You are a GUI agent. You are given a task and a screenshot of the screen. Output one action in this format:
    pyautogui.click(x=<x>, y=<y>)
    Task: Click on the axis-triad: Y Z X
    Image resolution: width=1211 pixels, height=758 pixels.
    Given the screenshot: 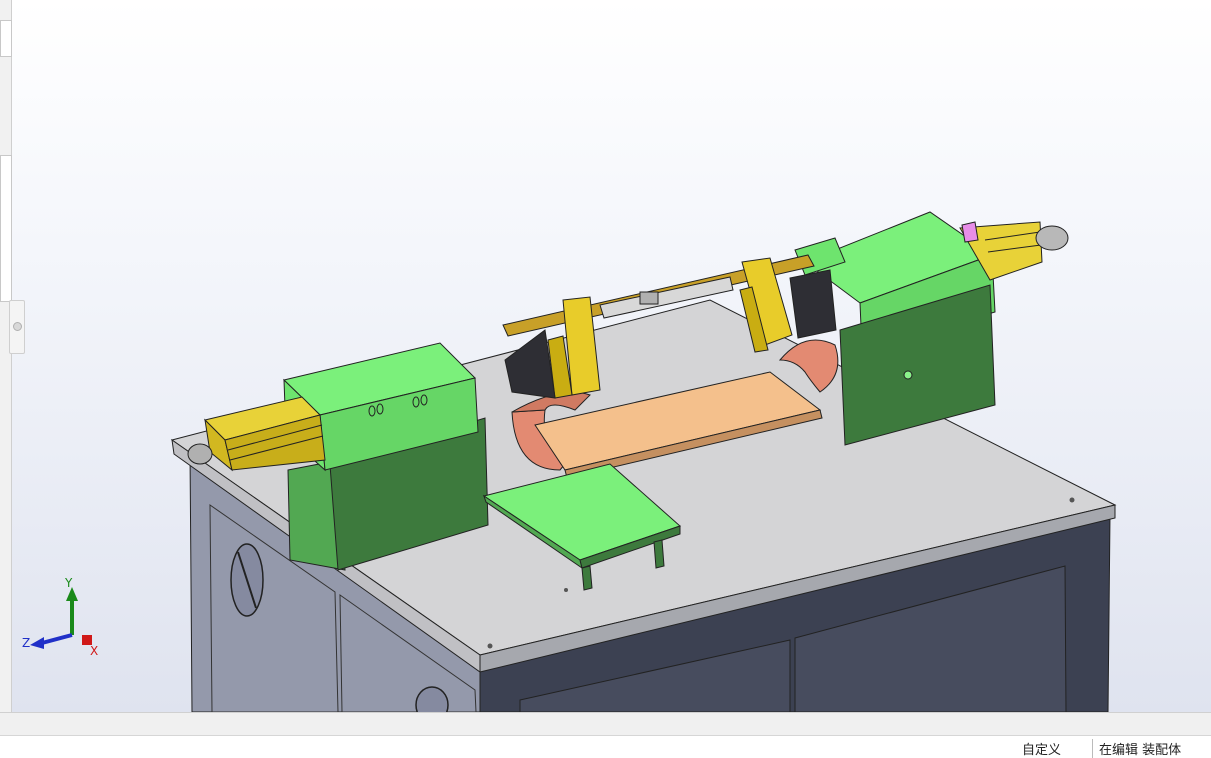 What is the action you would take?
    pyautogui.click(x=60, y=615)
    